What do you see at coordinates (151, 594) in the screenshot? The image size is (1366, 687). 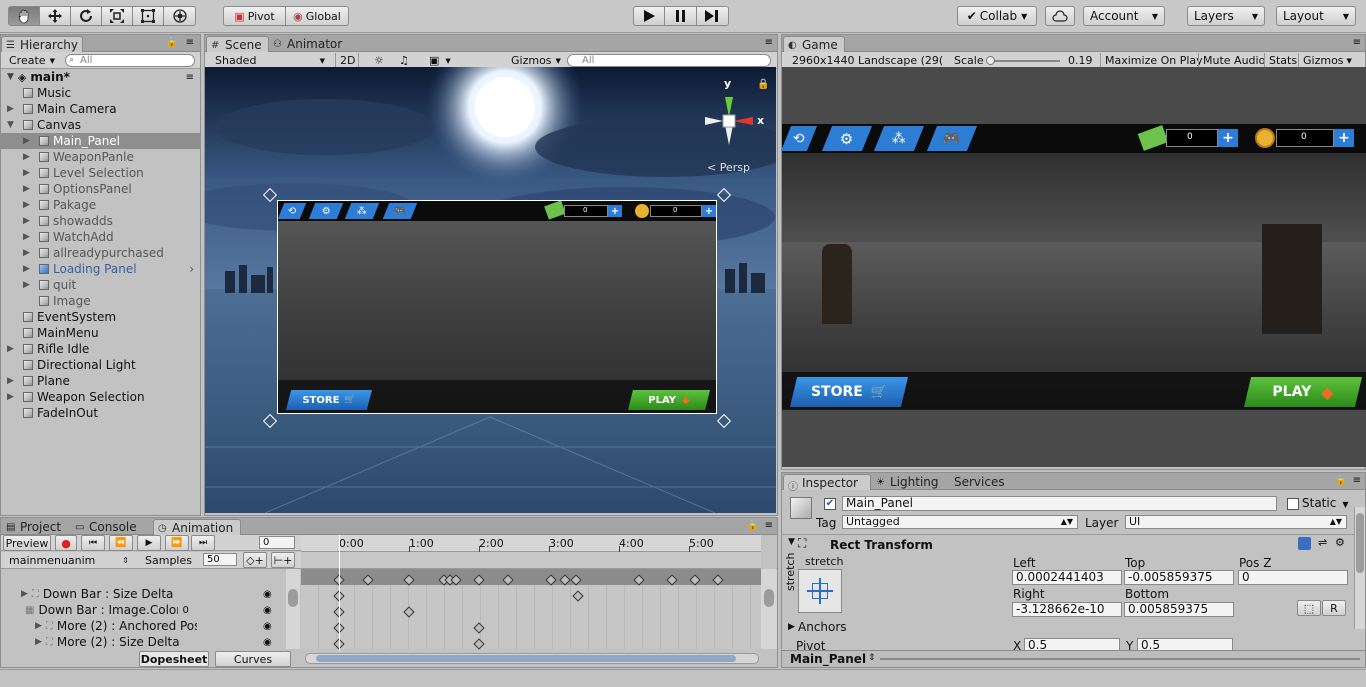 I see `animation-track: ▶ ⛶ Down Bar : Size Delta ◉` at bounding box center [151, 594].